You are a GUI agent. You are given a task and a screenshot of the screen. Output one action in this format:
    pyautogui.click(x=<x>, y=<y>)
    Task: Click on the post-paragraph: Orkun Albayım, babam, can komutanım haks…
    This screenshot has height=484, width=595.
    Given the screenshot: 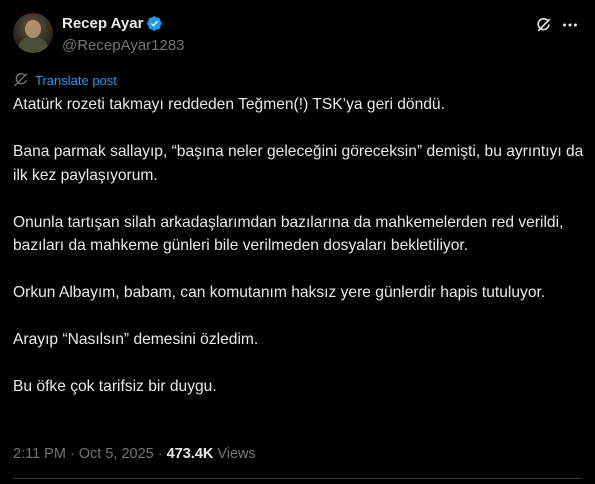 What is the action you would take?
    pyautogui.click(x=279, y=292)
    